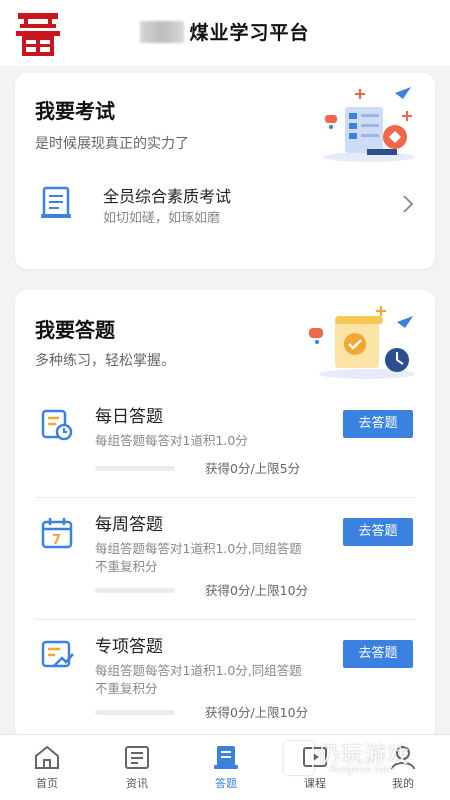 The image size is (450, 800). I want to click on redacted-org-name, so click(162, 31).